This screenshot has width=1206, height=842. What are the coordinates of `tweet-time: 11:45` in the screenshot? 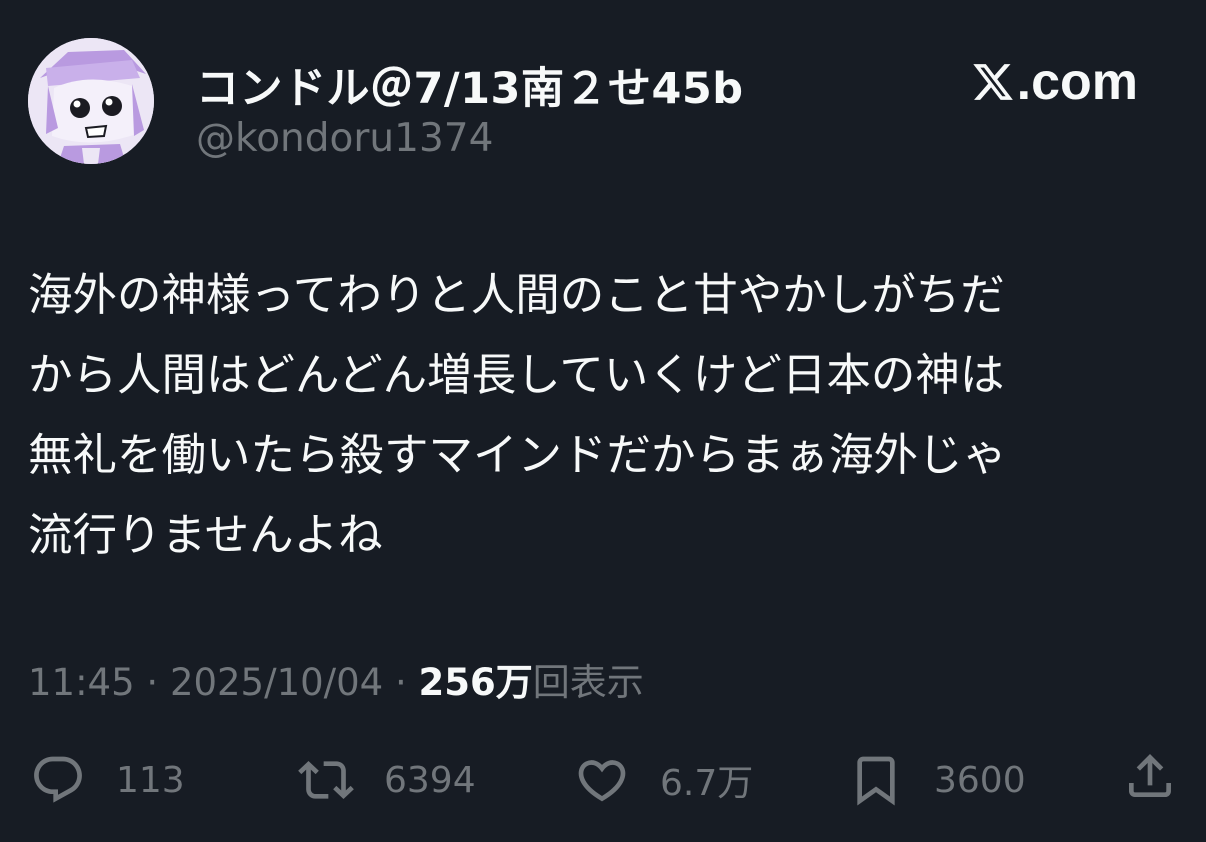 It's located at (81, 682).